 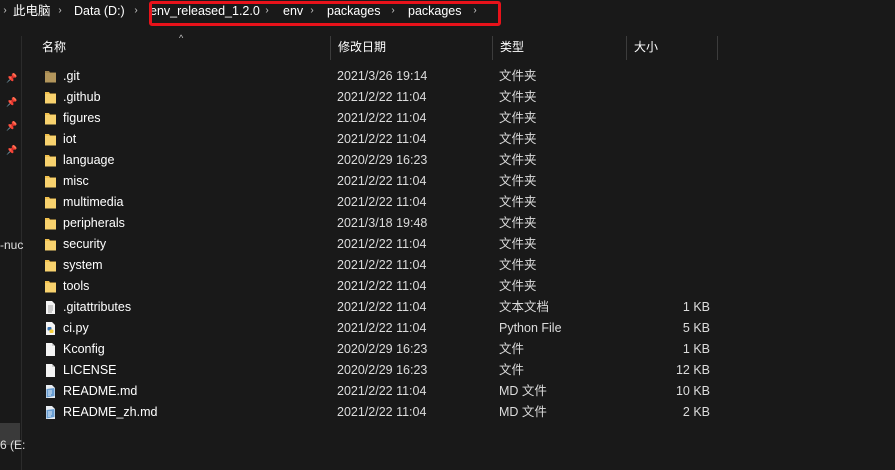 What do you see at coordinates (94, 223) in the screenshot?
I see `file-name: peripherals` at bounding box center [94, 223].